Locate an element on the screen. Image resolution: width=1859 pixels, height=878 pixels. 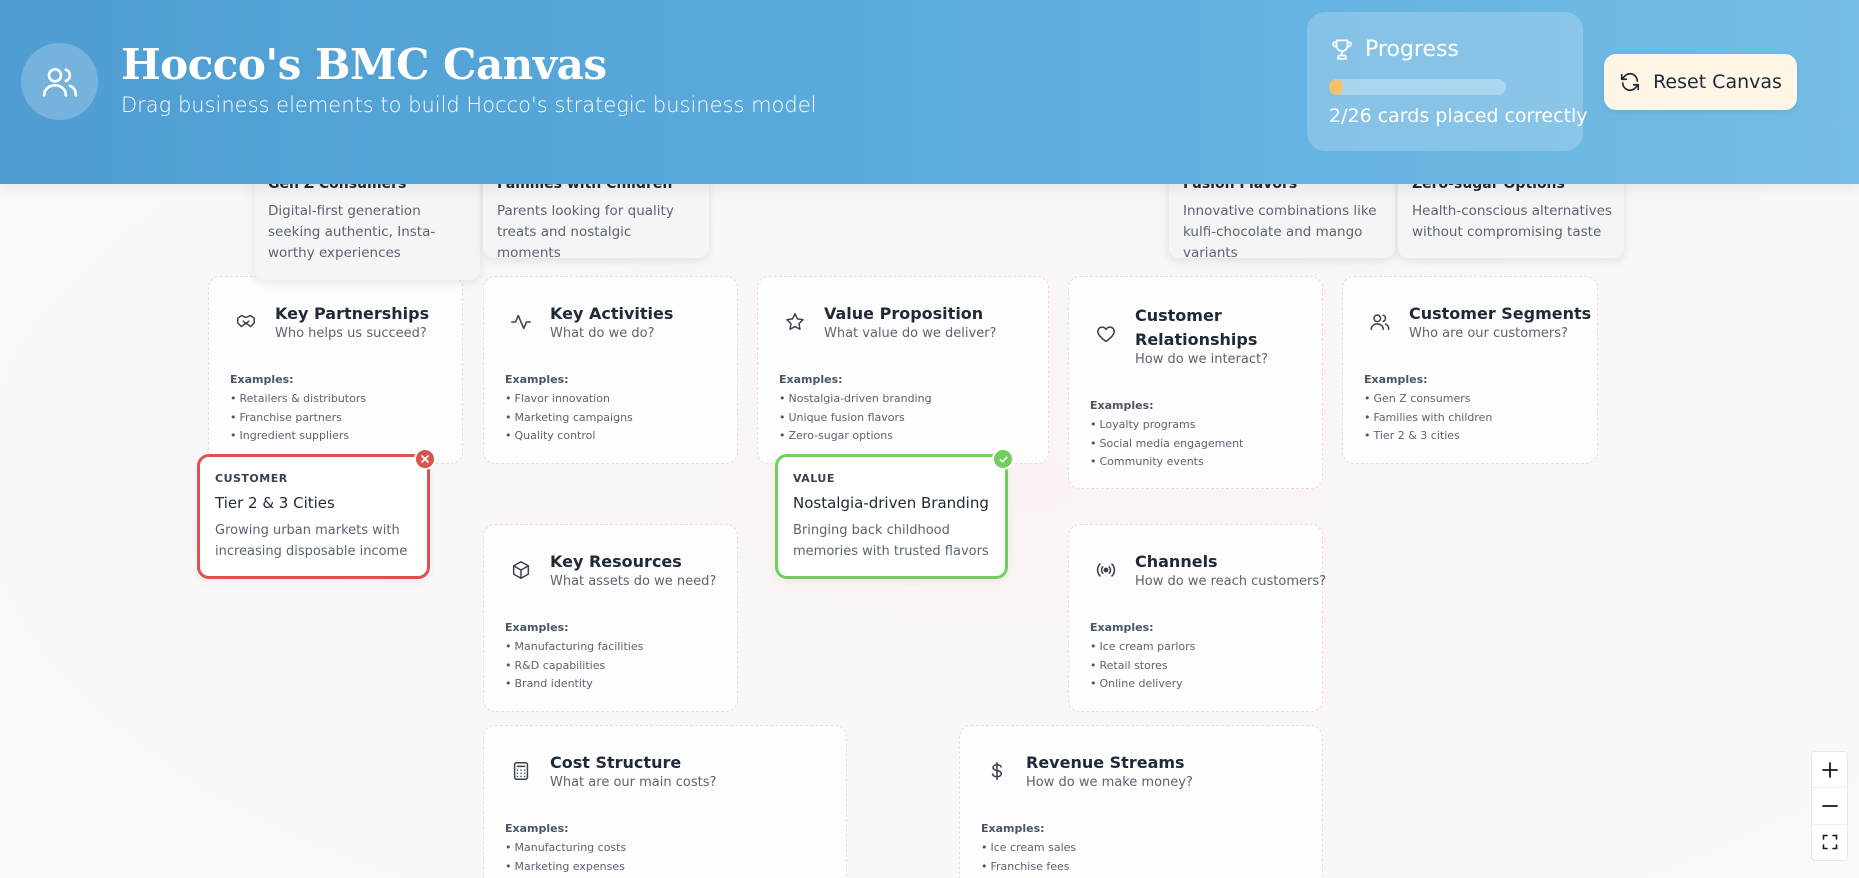
example-item: Ice cream parlors is located at coordinates (1143, 647).